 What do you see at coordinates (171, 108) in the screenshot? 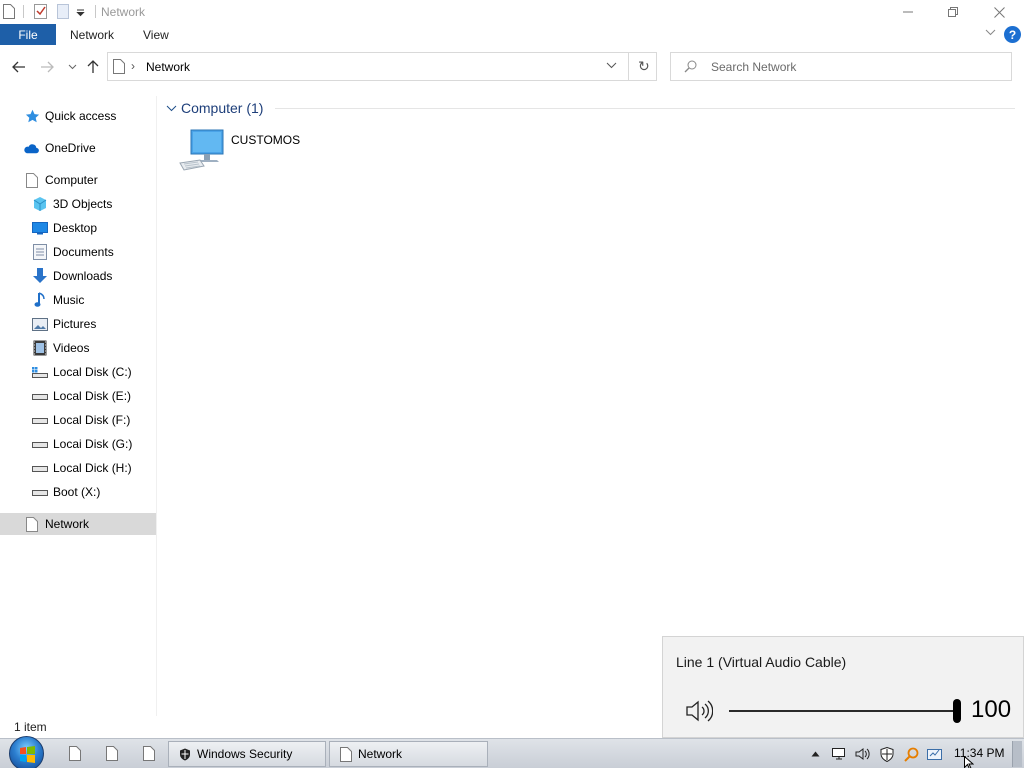
I see `group-collapse-chevron-icon` at bounding box center [171, 108].